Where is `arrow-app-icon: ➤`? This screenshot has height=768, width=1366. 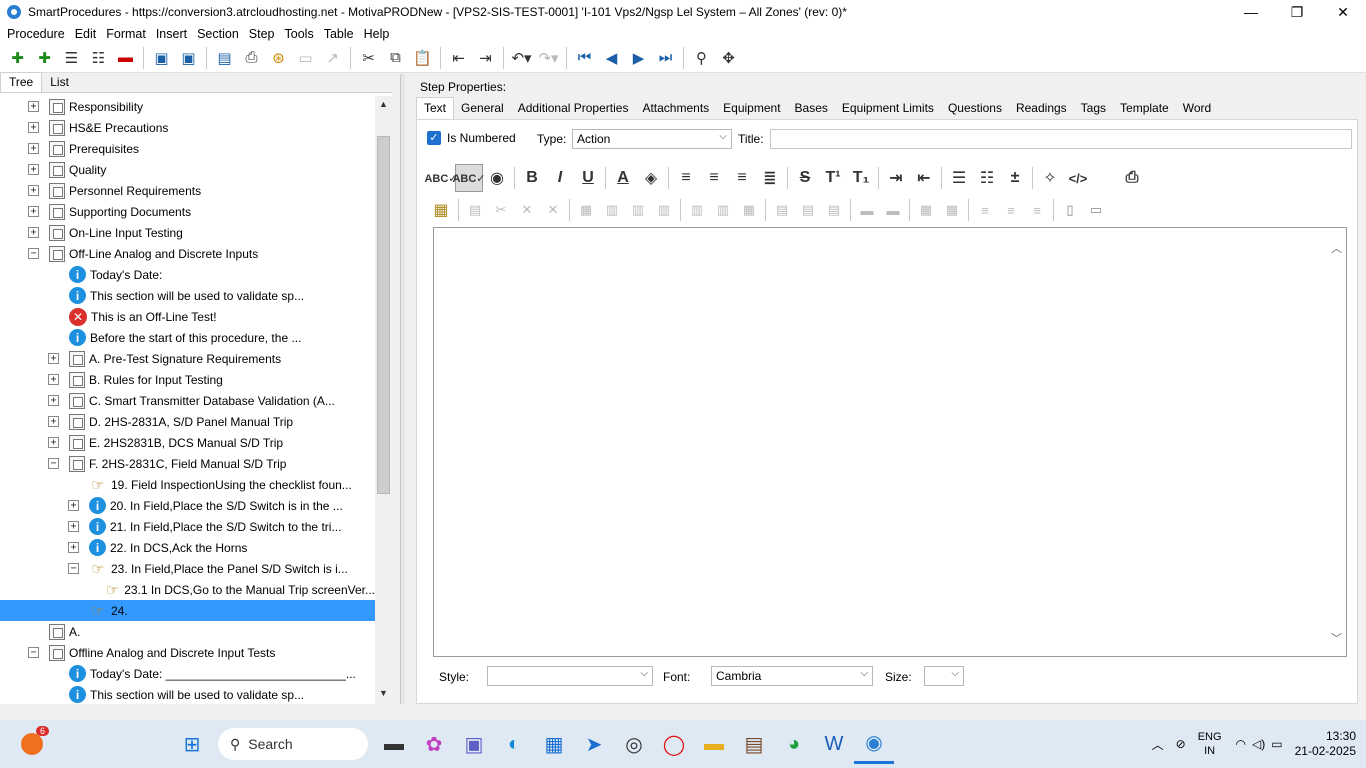
arrow-app-icon: ➤ is located at coordinates (594, 744).